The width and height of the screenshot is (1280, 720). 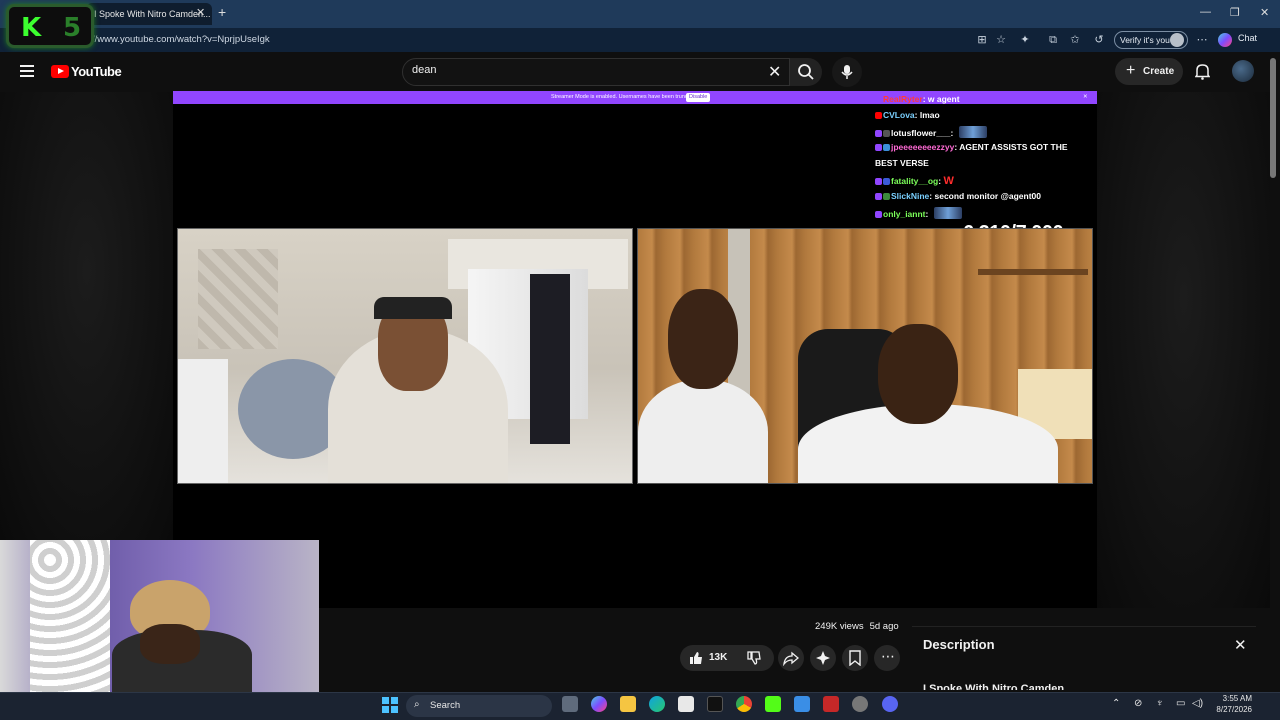 I want to click on task-view-icon, so click(x=570, y=704).